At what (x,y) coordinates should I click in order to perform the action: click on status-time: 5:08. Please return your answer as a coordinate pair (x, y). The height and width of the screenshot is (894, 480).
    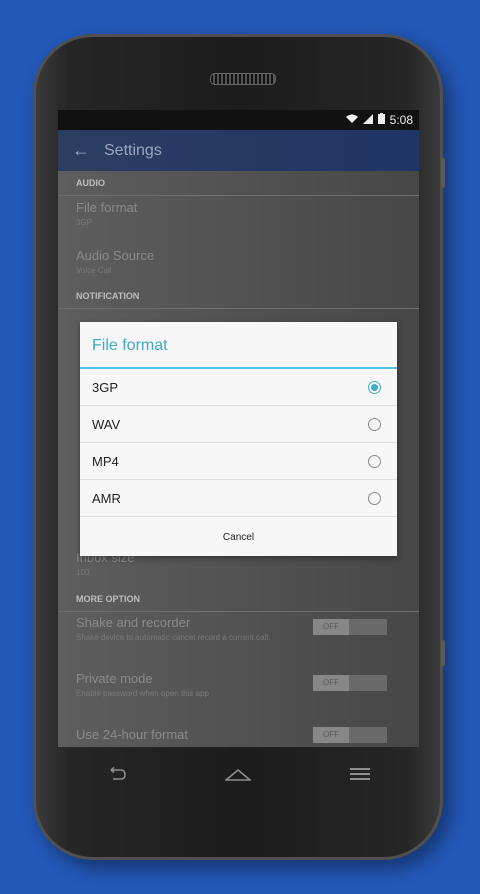
    Looking at the image, I should click on (401, 120).